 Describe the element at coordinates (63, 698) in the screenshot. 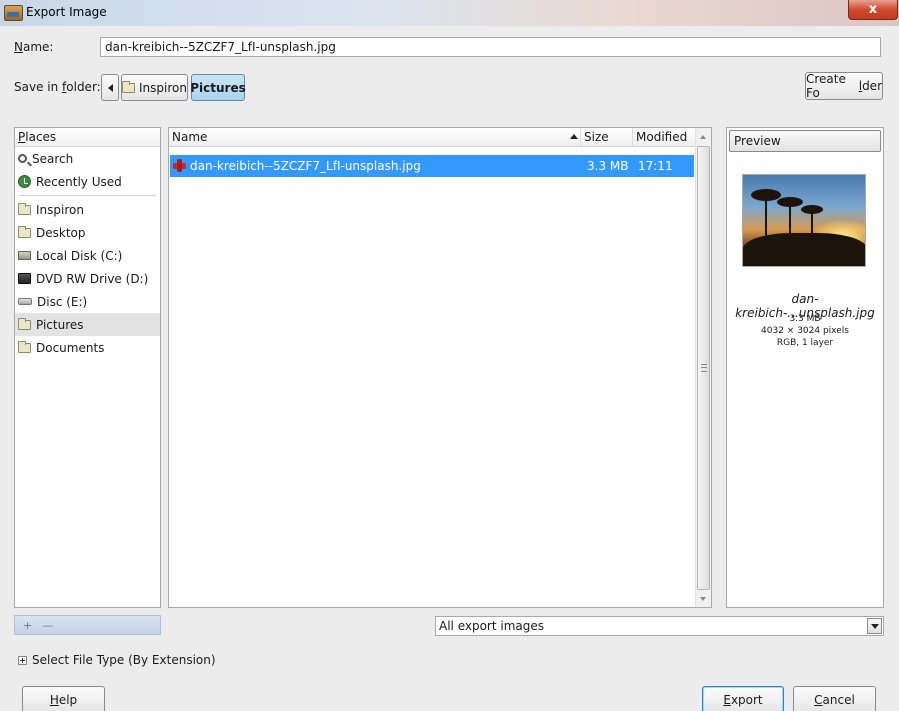

I see `help-button: Help` at that location.